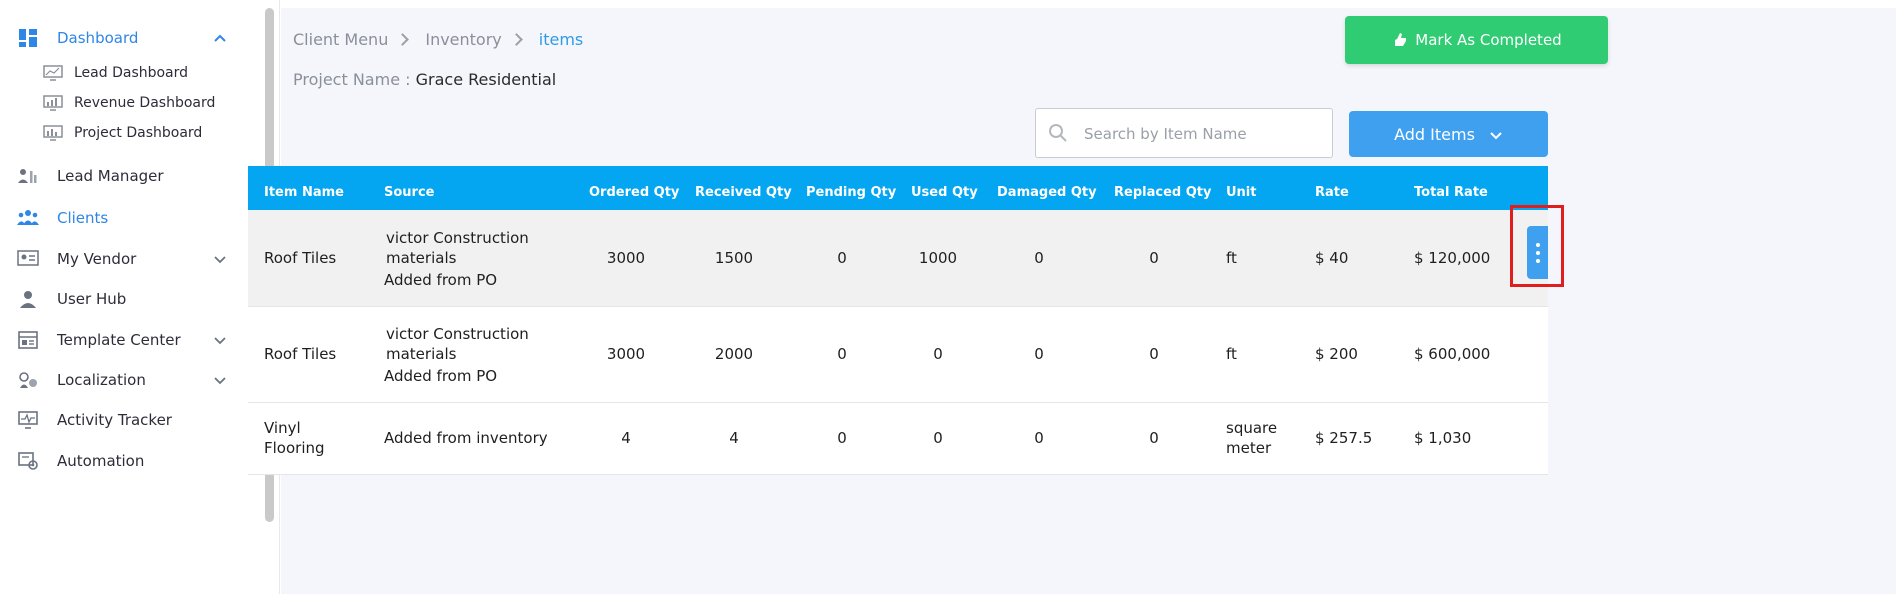  Describe the element at coordinates (114, 420) in the screenshot. I see `sidebar-item-label: Activity Tracker` at that location.